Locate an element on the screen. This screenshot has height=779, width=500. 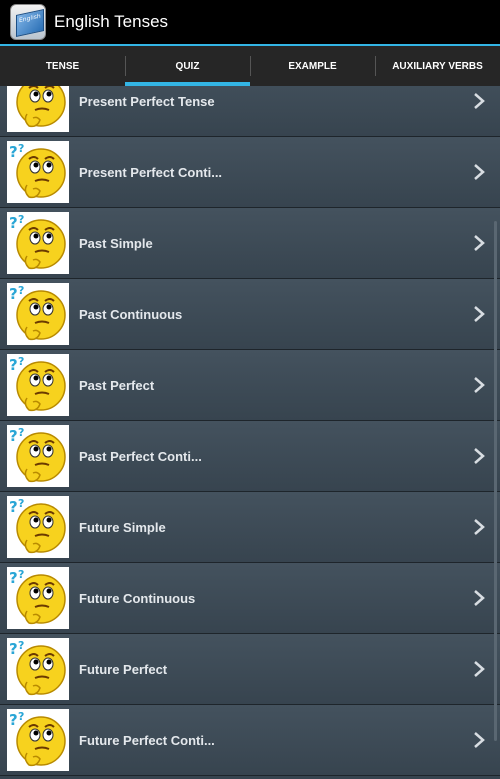
tab-example: EXAMPLE is located at coordinates (312, 66).